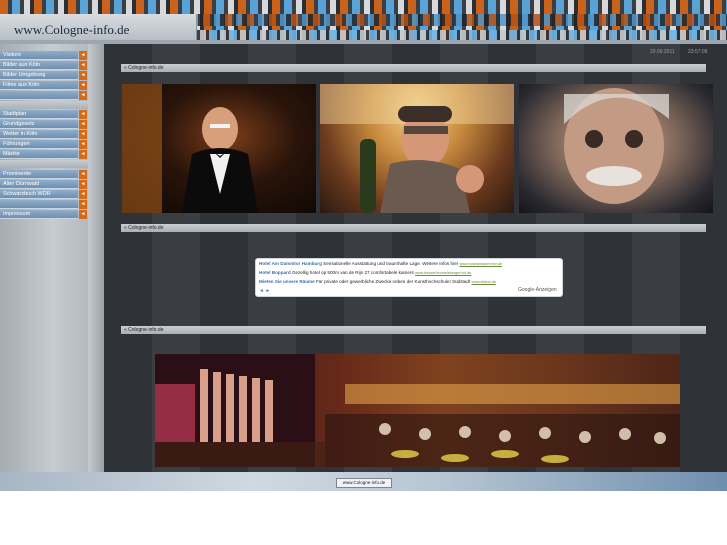 This screenshot has height=545, width=727. I want to click on ad-url: www.hotelamdammtor.de, so click(480, 264).